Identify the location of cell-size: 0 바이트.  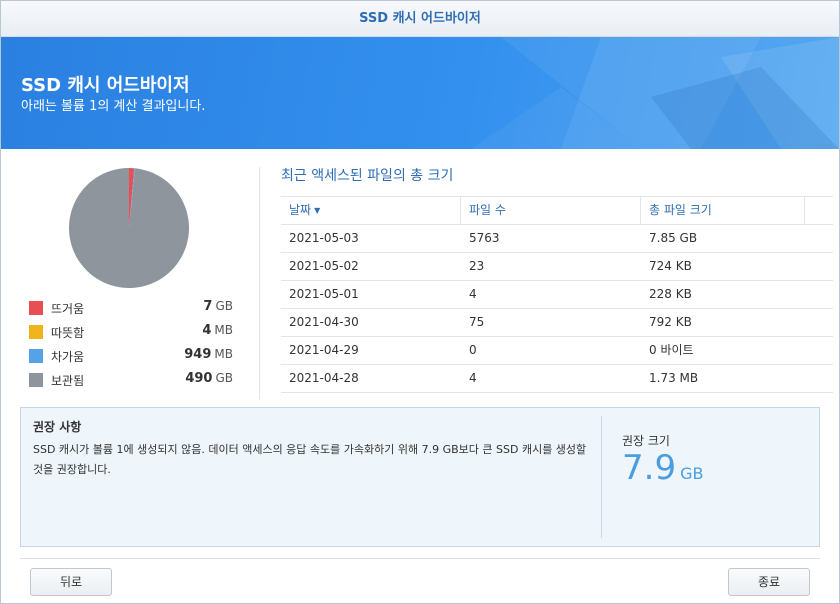
(671, 350).